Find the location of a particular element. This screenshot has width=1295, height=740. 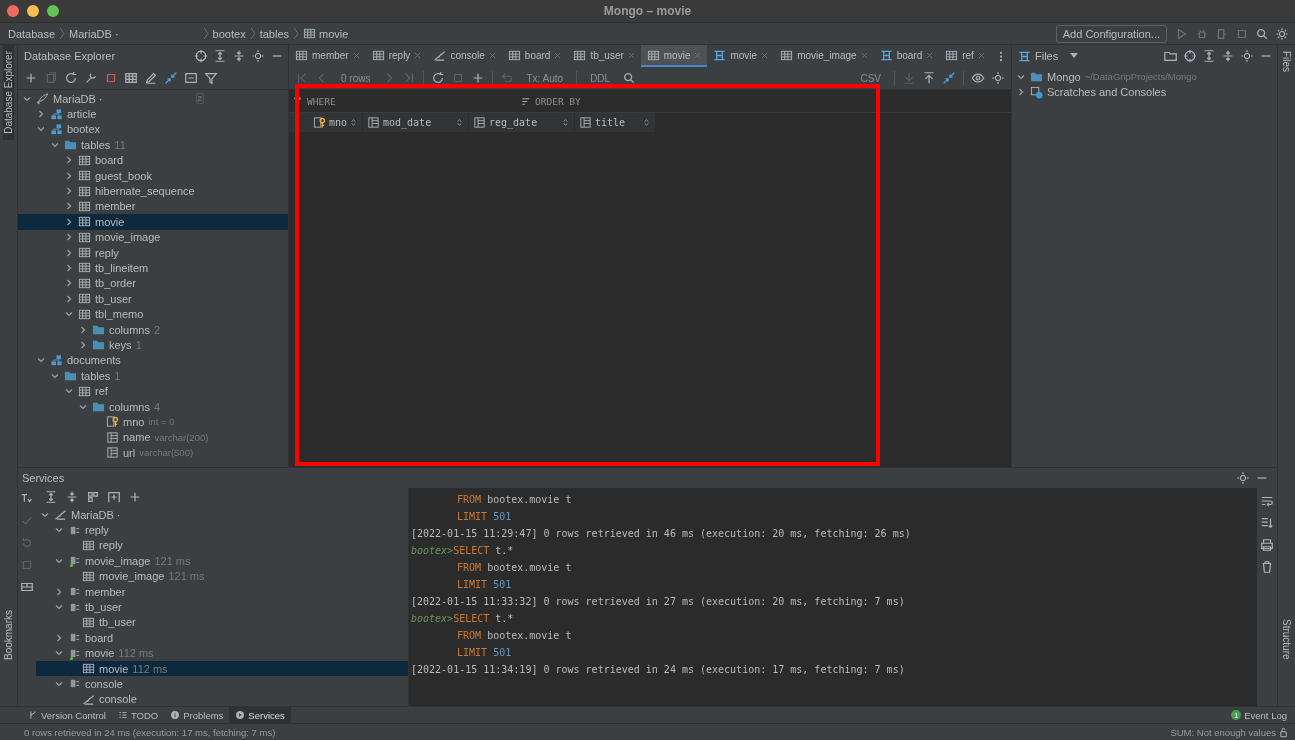

panel-title: Files is located at coordinates (1047, 56).